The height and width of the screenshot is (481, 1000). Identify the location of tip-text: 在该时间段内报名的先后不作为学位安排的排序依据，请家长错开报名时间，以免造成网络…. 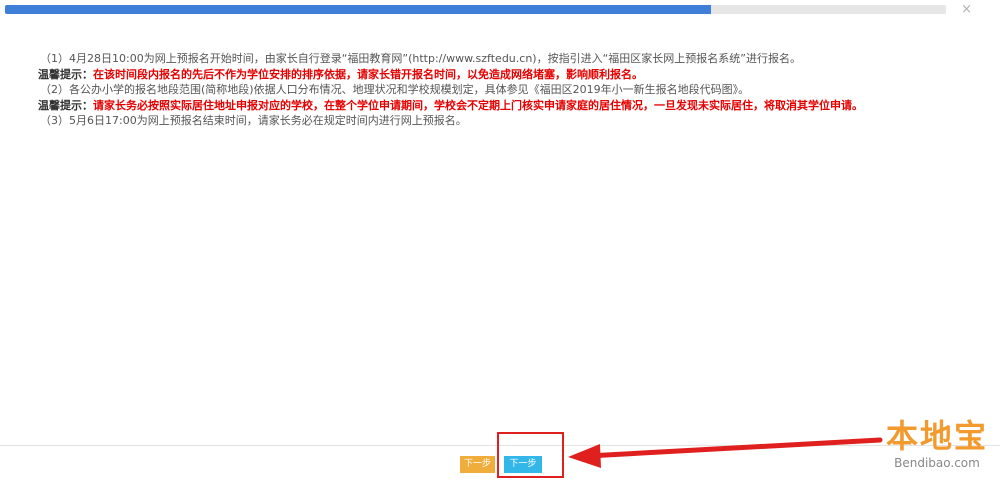
(368, 74).